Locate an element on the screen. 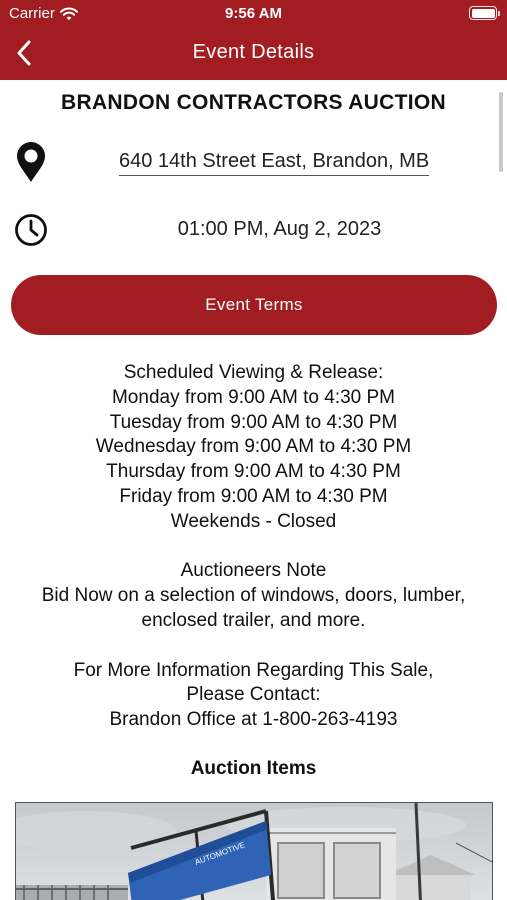 The image size is (507, 900). trailer-photo: AUTOMOTIVE is located at coordinates (254, 851).